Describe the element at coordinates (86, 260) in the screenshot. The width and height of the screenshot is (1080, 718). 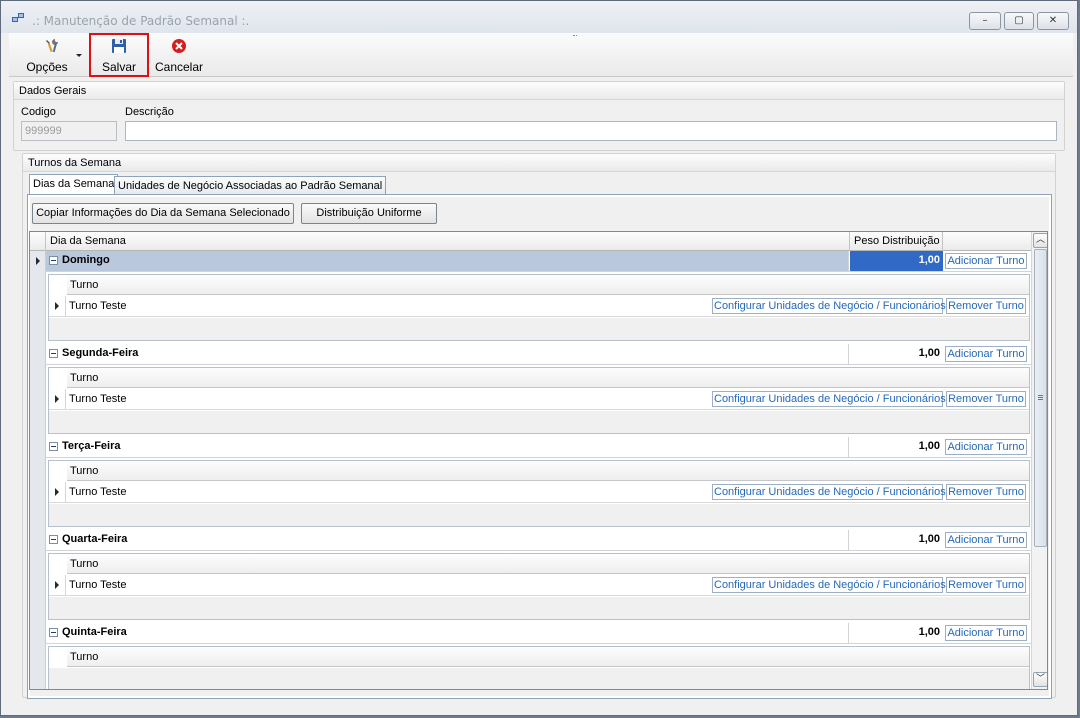
I see `day-name: Domingo` at that location.